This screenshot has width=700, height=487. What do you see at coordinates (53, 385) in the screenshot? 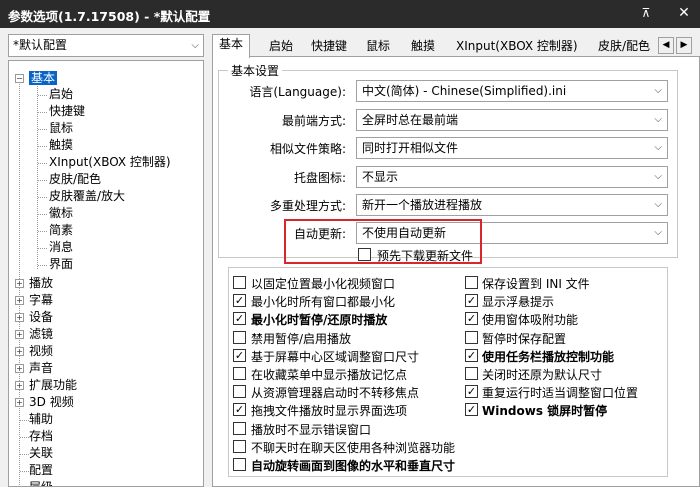
I see `tree-item: 扩展功能` at bounding box center [53, 385].